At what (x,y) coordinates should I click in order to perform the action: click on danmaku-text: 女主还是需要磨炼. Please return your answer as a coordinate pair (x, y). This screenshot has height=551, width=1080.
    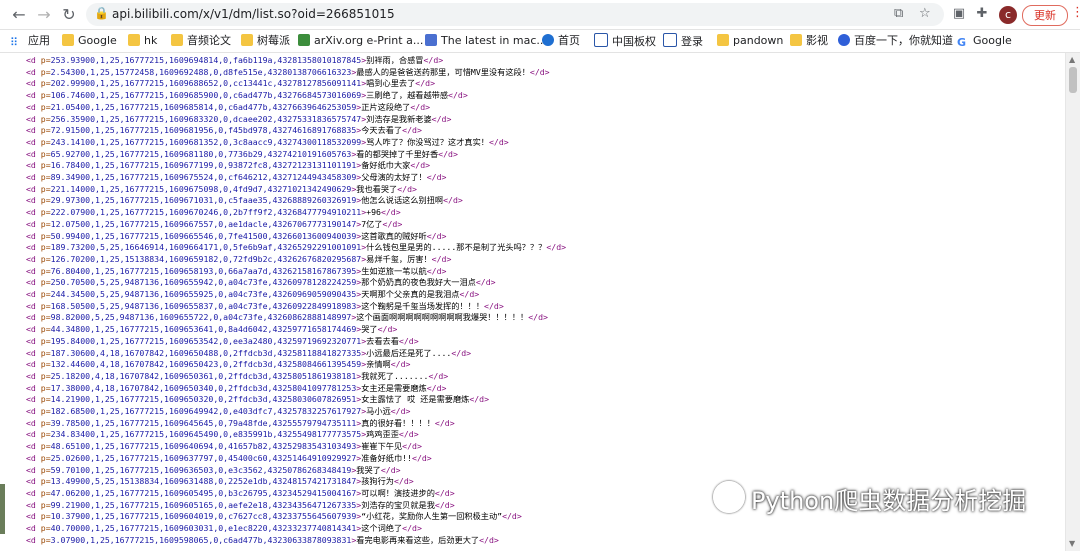
    Looking at the image, I should click on (394, 387).